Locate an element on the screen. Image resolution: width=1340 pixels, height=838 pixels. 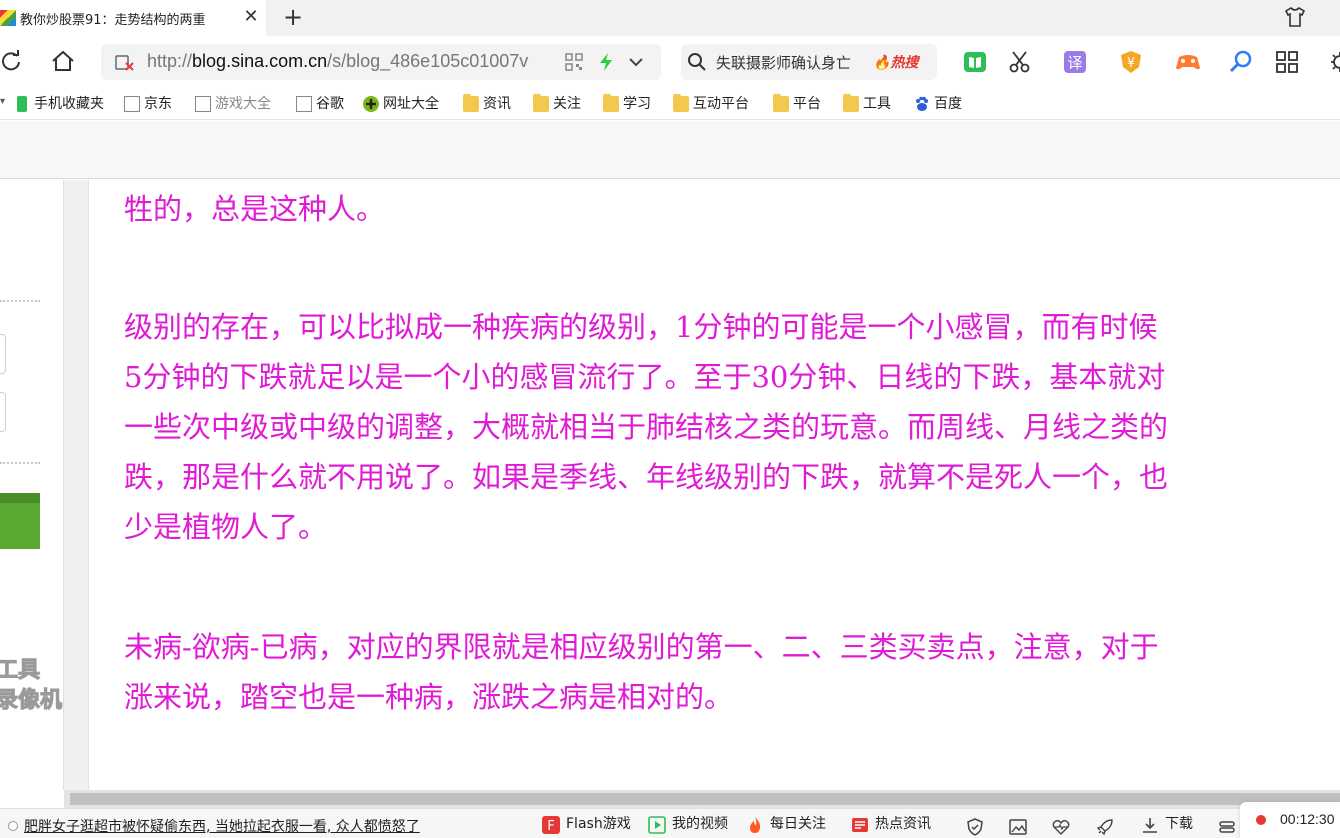
game-icon is located at coordinates (1188, 62).